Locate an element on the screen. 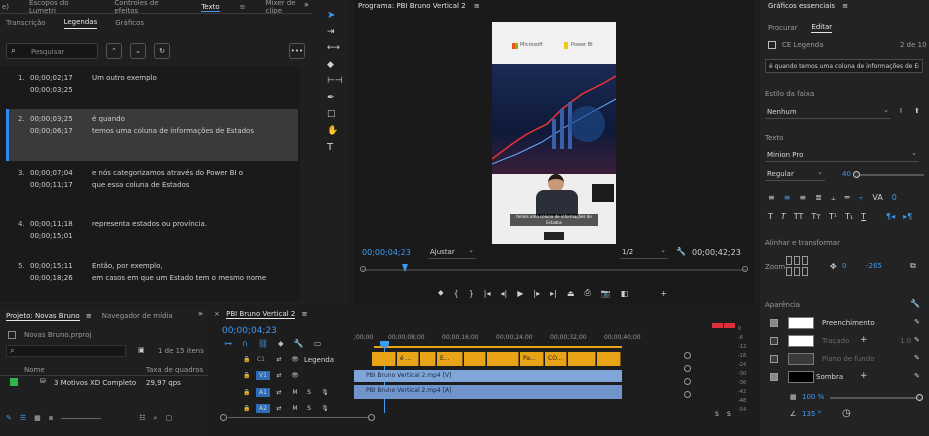 This screenshot has width=929, height=436. superscript-icon: T¹ is located at coordinates (833, 216).